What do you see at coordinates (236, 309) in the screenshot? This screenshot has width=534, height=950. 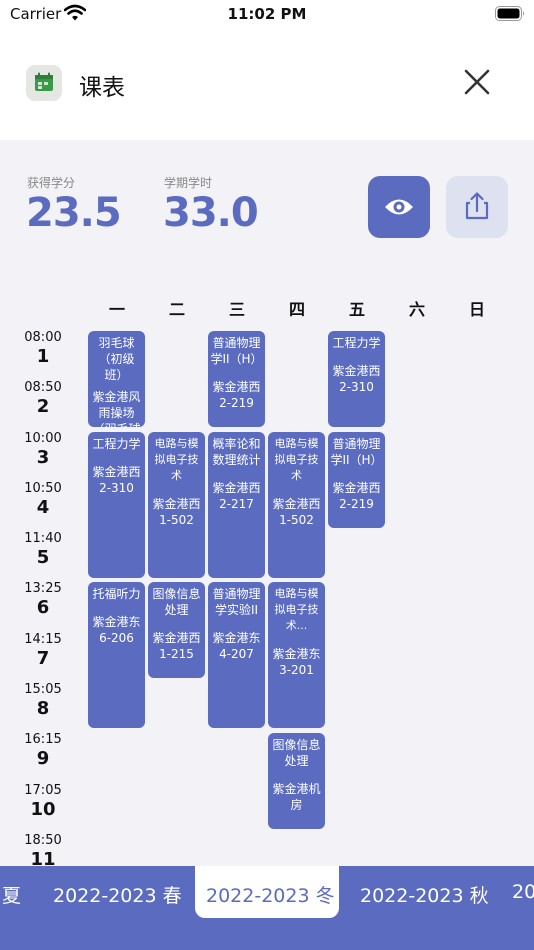 I see `day-header-wed: 三` at bounding box center [236, 309].